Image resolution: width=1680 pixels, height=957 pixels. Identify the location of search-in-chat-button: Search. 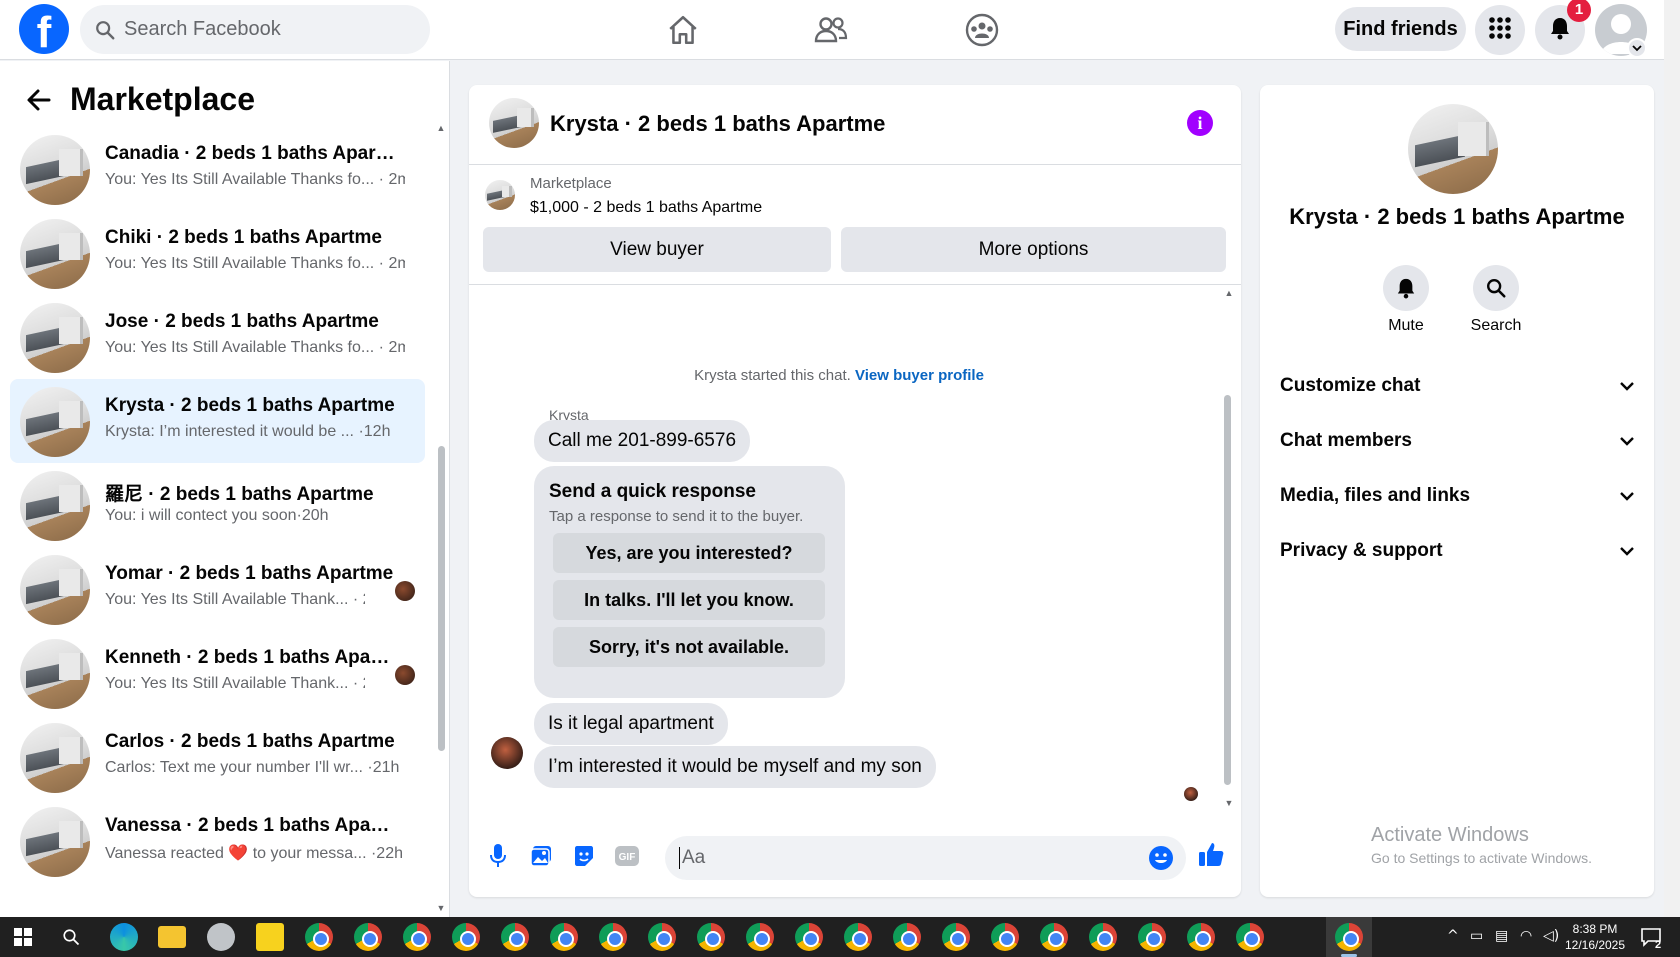
(1496, 300).